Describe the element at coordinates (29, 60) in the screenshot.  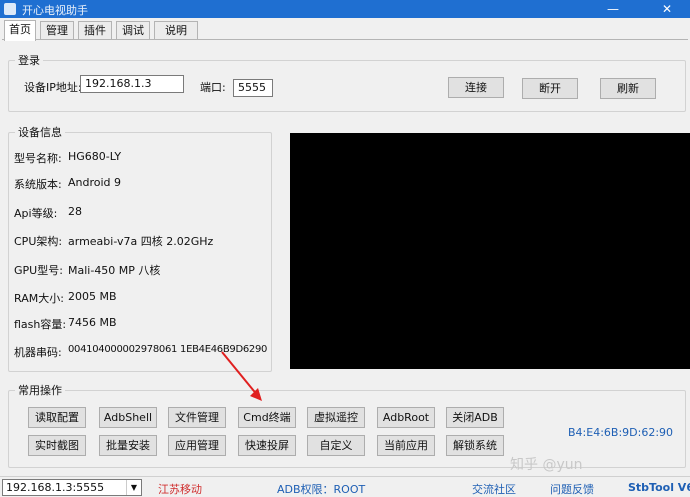
I see `login-legend: 登录` at that location.